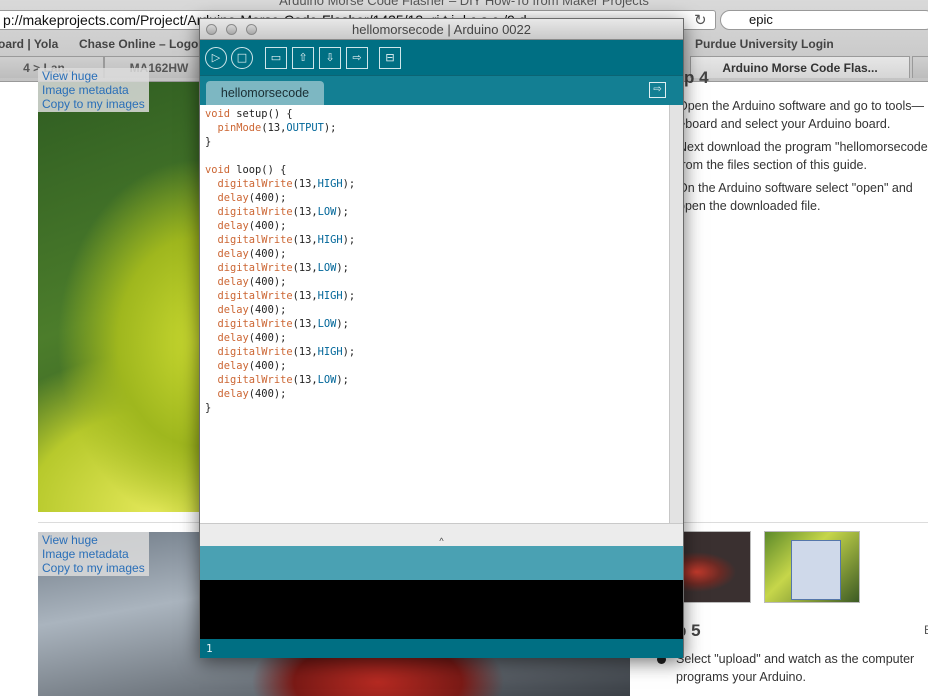  Describe the element at coordinates (764, 44) in the screenshot. I see `bookmark-item: Purdue University Login` at that location.